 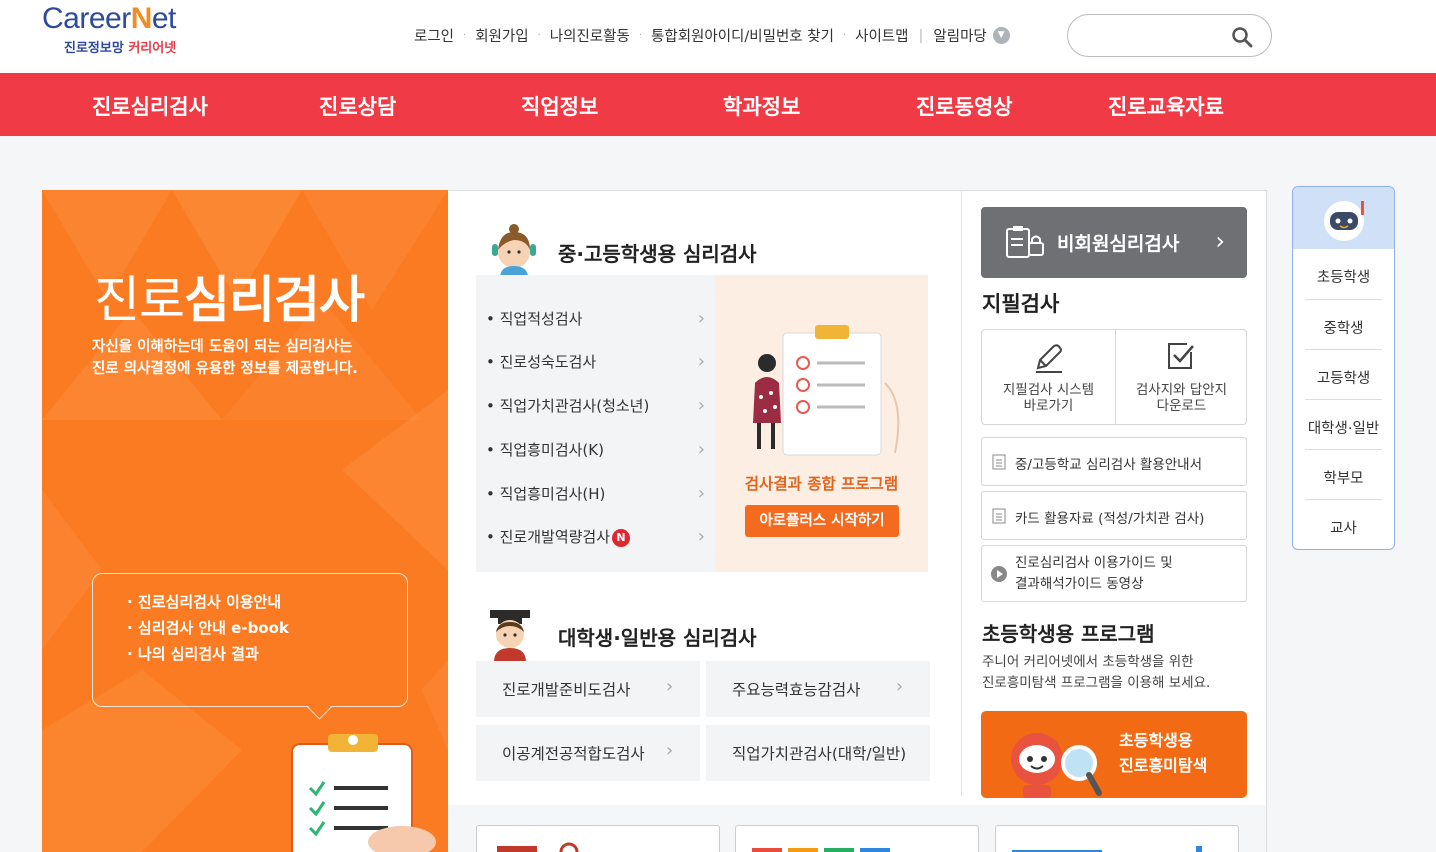 I want to click on secondary-section-title: 중·고등학생용 심리검사, so click(x=657, y=254).